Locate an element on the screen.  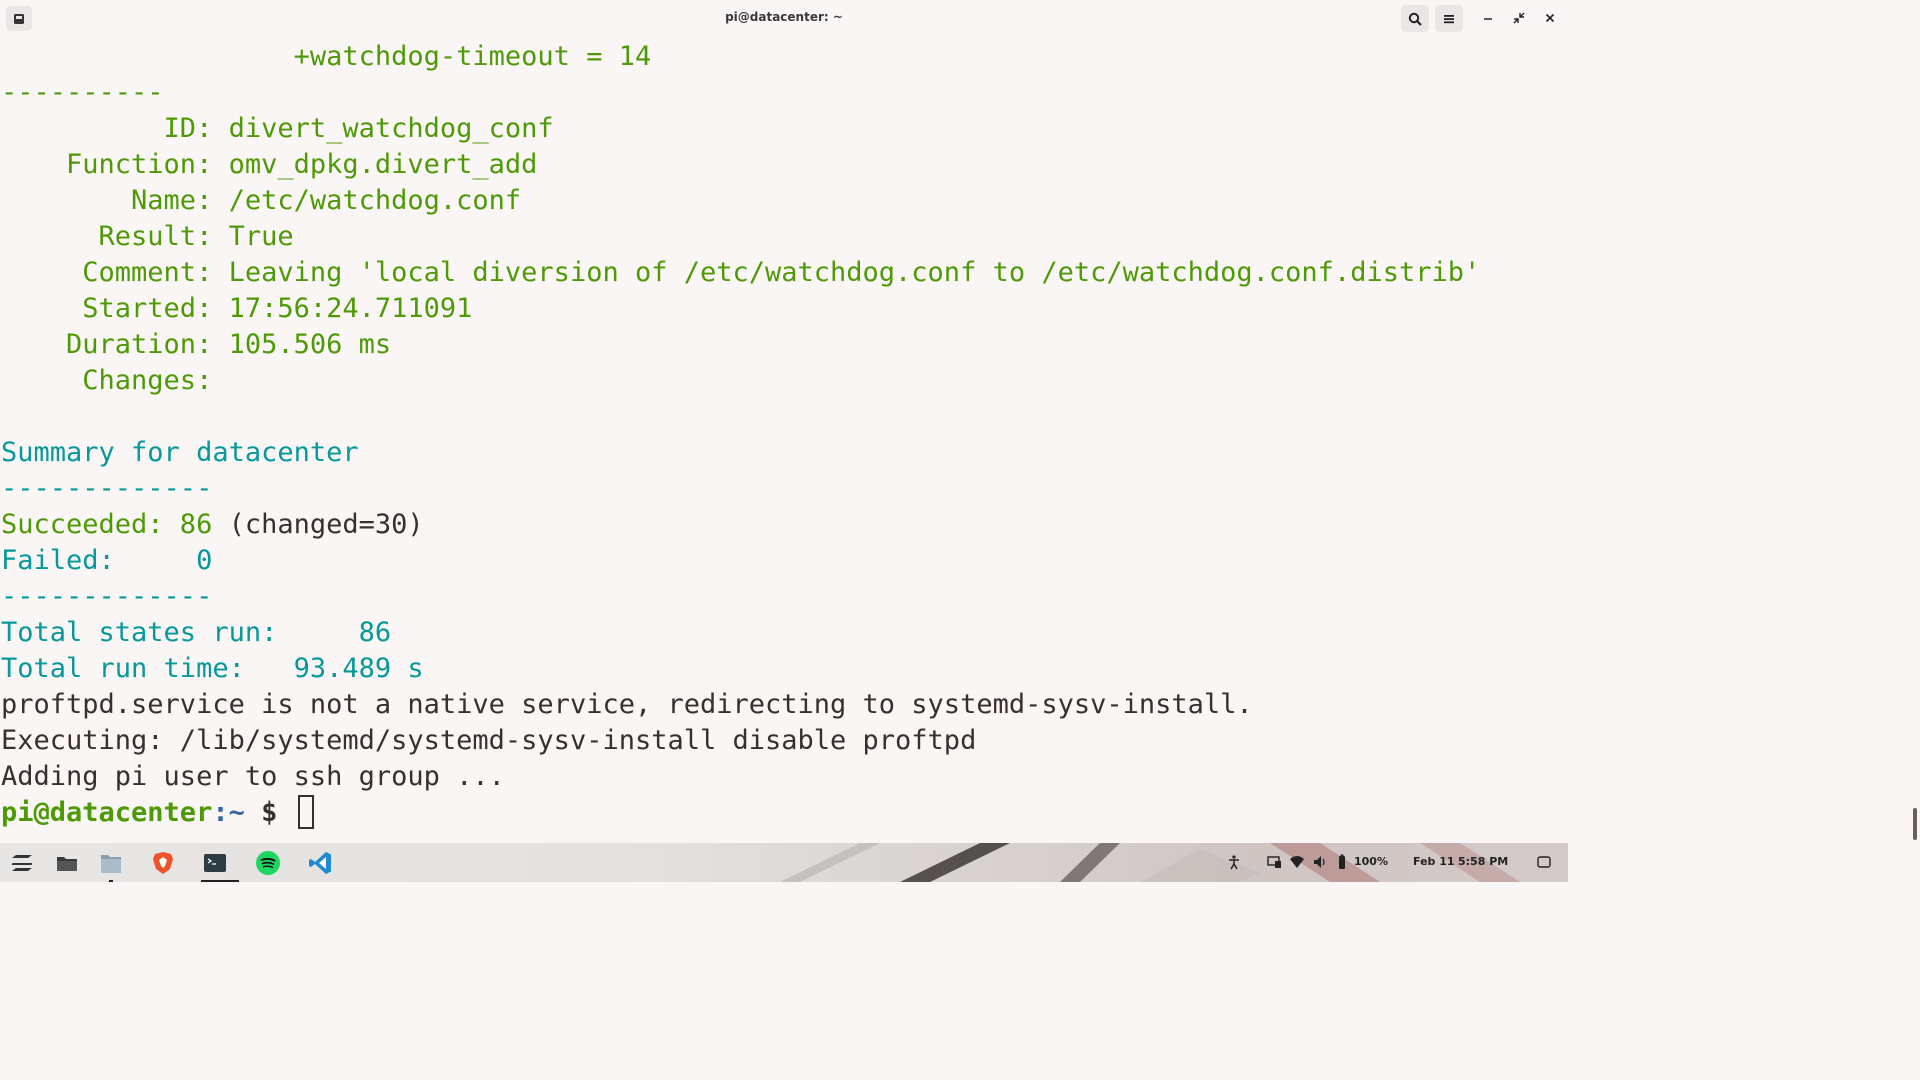
close-button is located at coordinates (1550, 18).